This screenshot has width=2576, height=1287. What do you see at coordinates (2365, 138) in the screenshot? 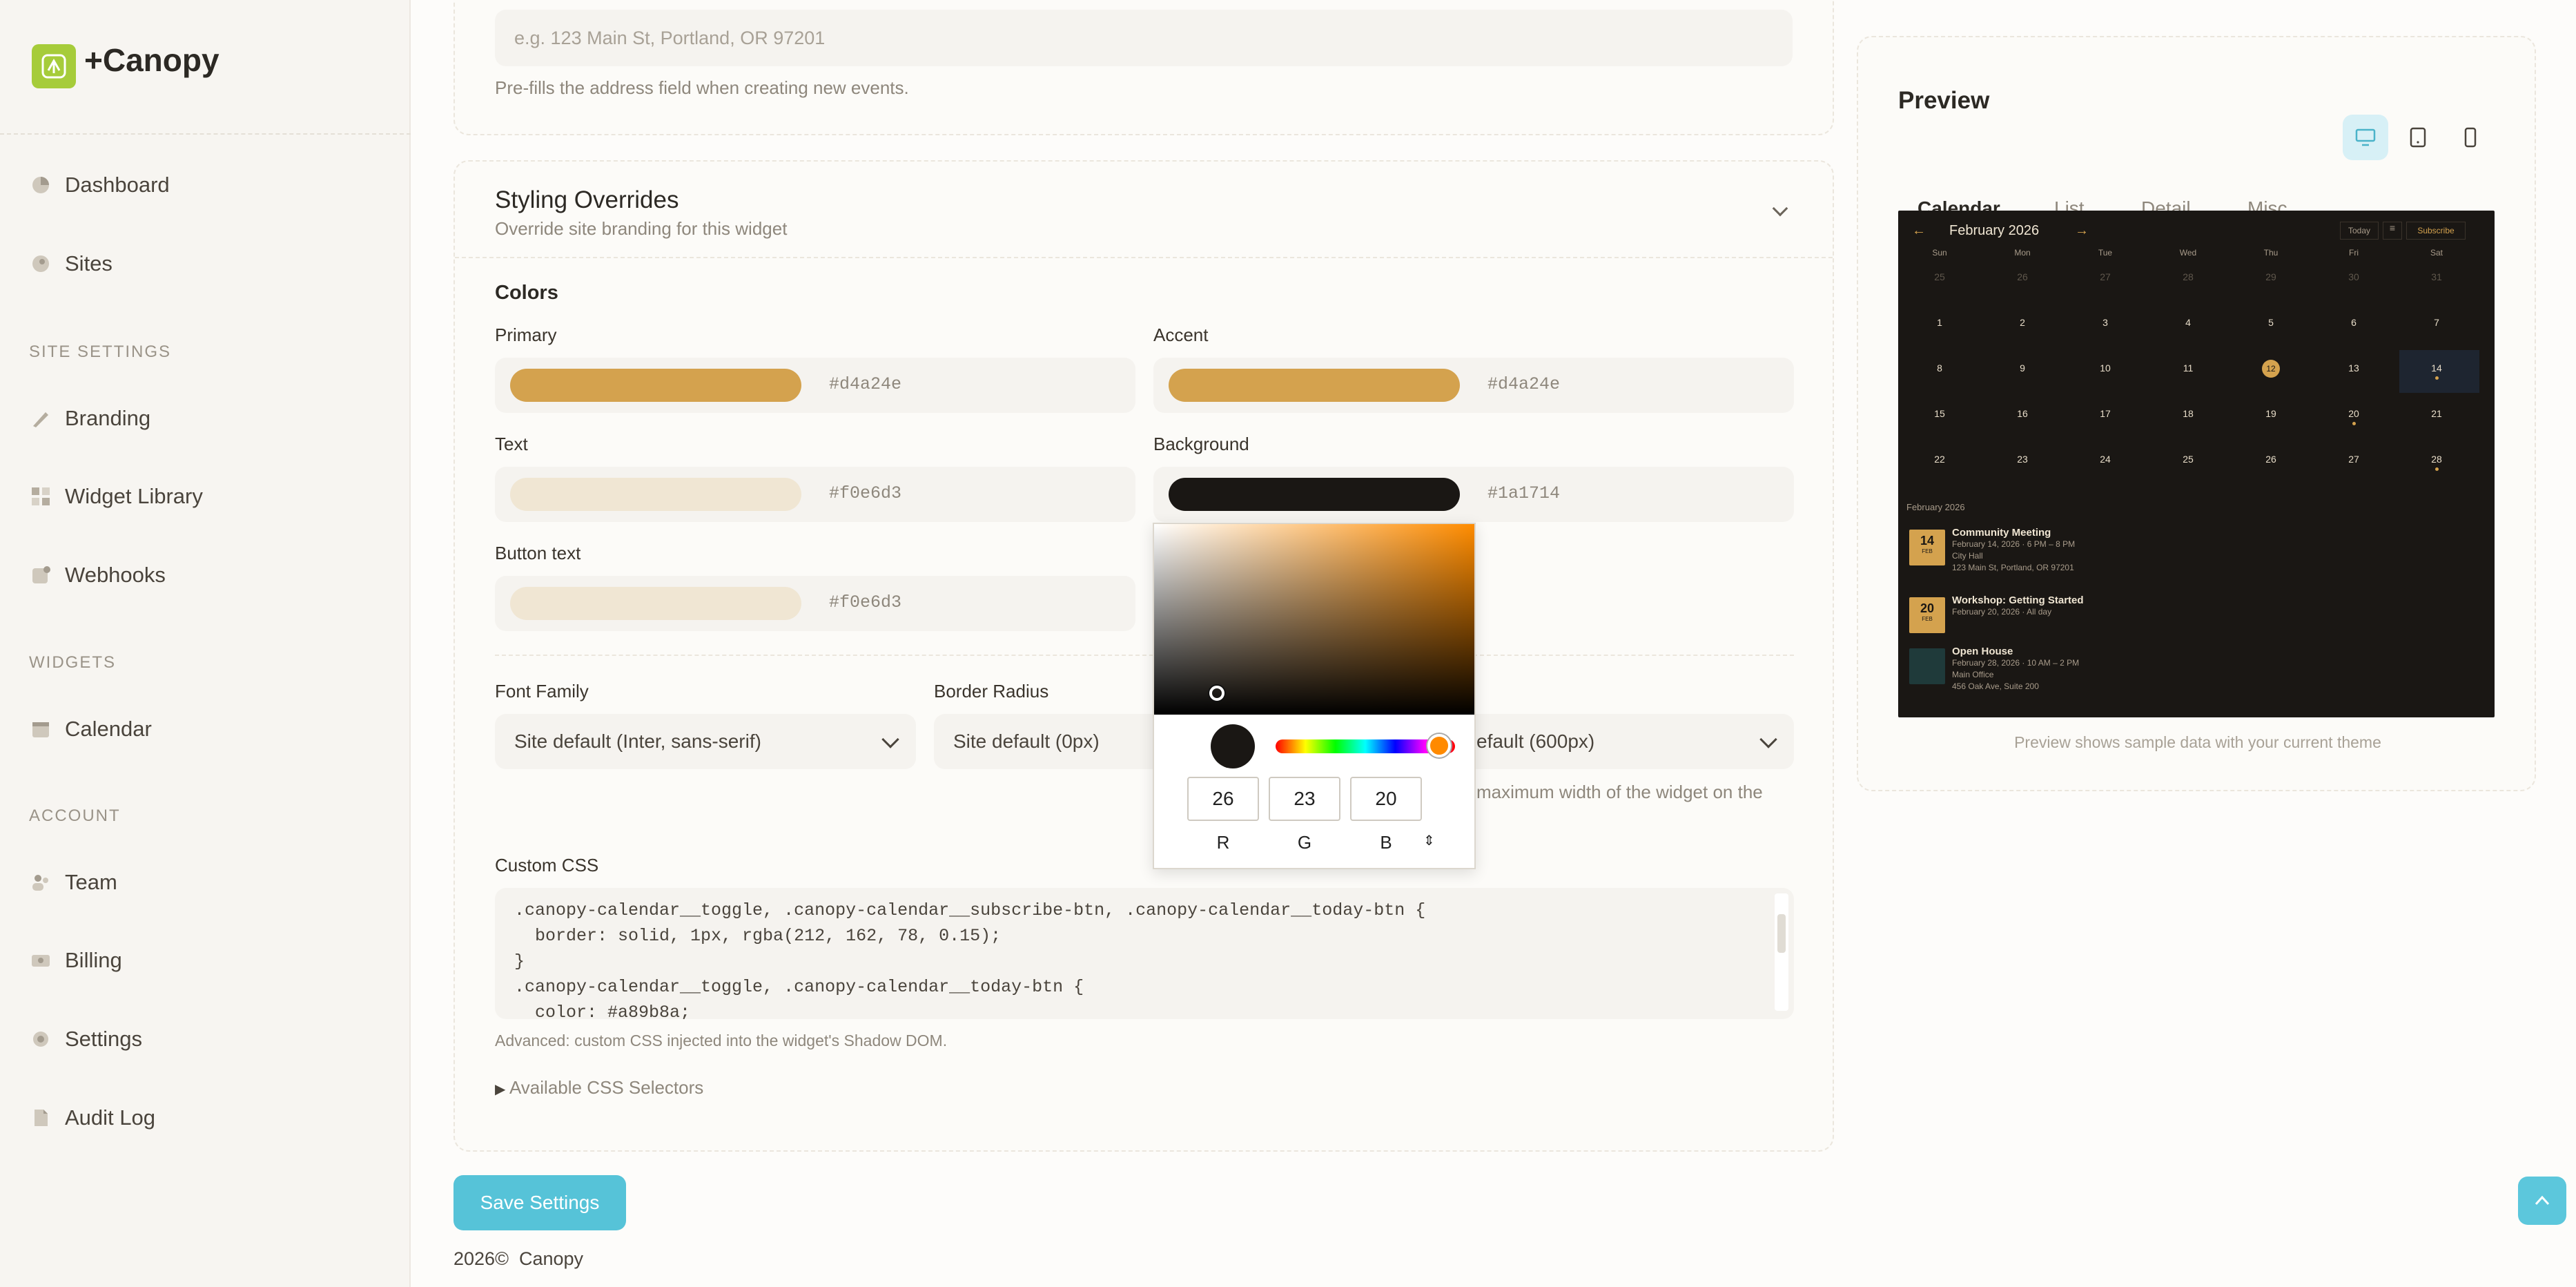
I see `desktop-view-button` at bounding box center [2365, 138].